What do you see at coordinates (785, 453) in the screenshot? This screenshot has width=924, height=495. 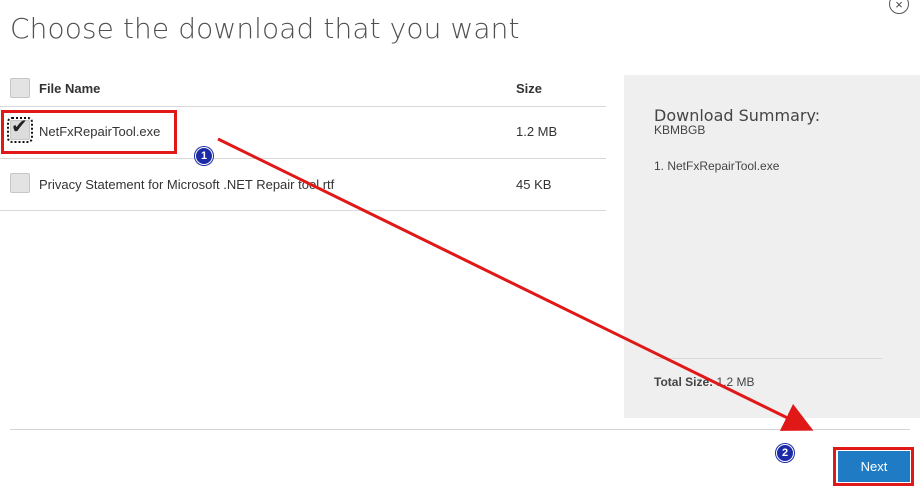 I see `step-badge-2: 2` at bounding box center [785, 453].